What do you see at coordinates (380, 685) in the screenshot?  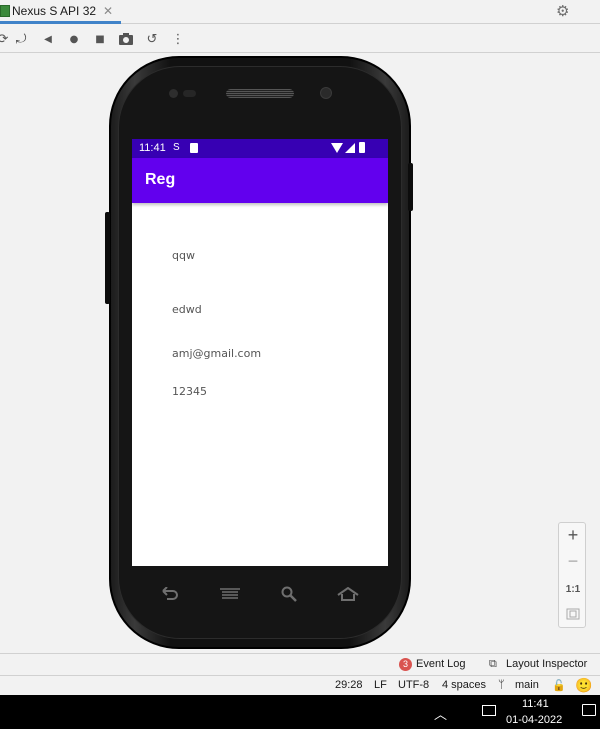 I see `line-separator: LF` at bounding box center [380, 685].